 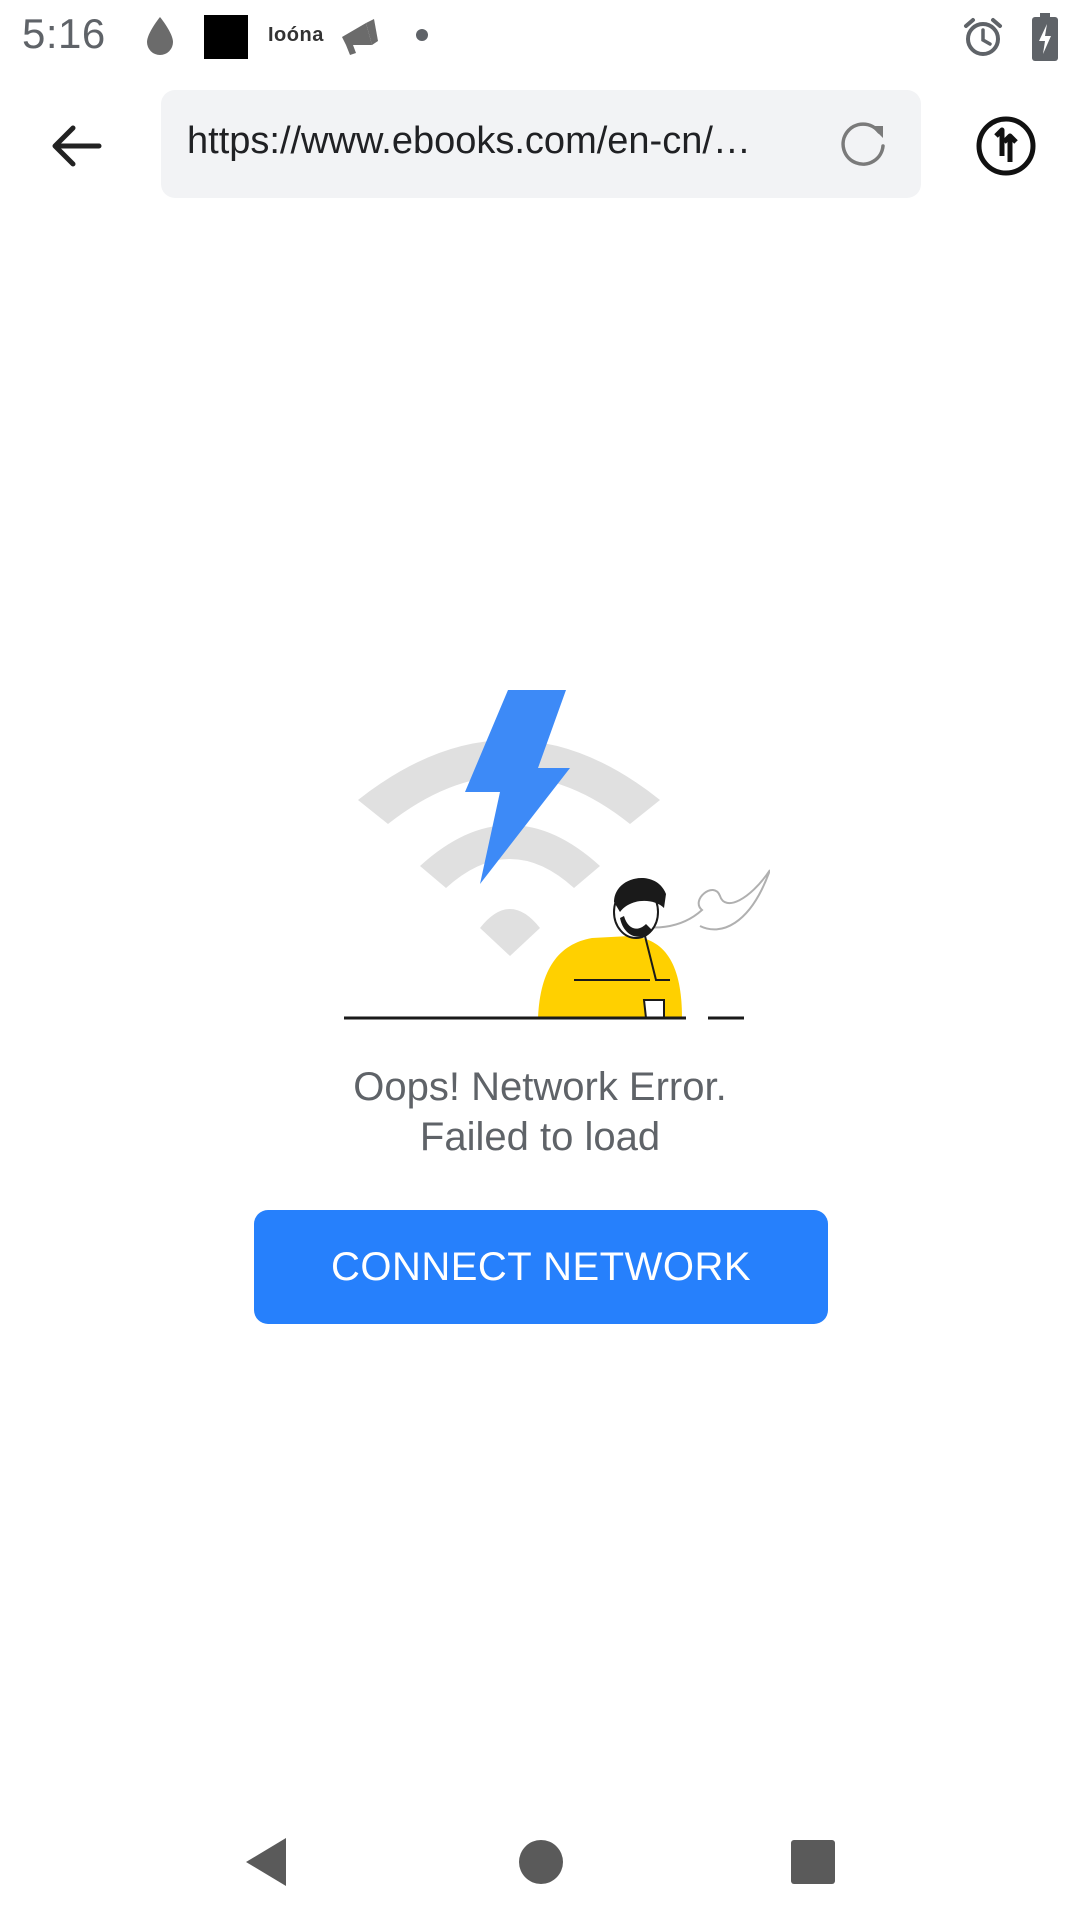 I want to click on megaphone-icon, so click(x=359, y=37).